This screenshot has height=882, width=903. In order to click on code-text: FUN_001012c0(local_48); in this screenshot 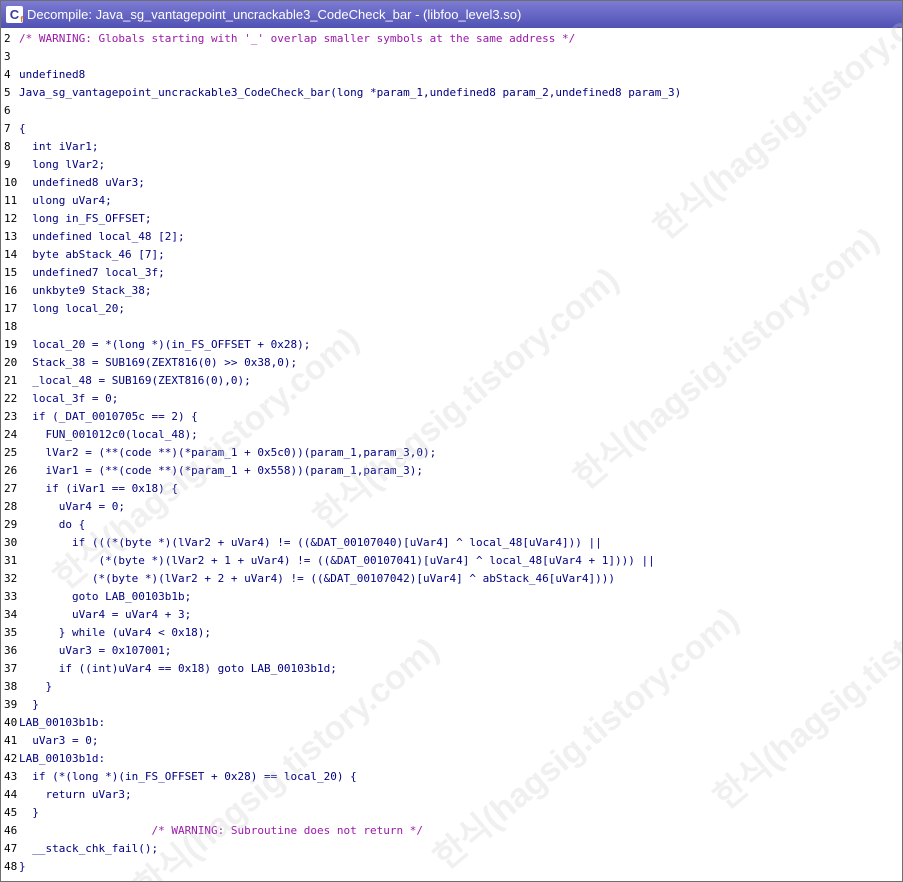, I will do `click(108, 434)`.